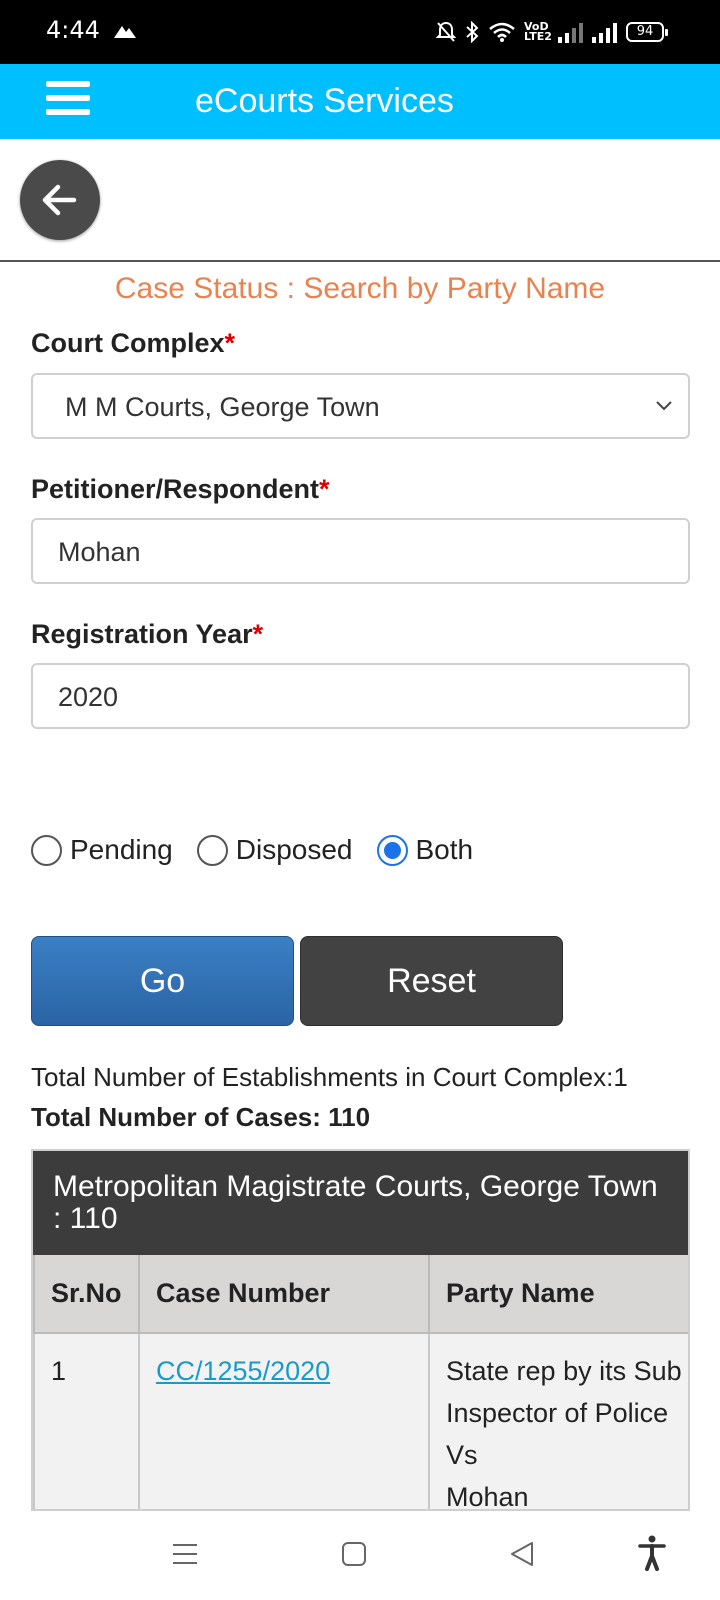 This screenshot has height=1600, width=720. I want to click on party-name-label: Petitioner/Respondent*, so click(180, 489).